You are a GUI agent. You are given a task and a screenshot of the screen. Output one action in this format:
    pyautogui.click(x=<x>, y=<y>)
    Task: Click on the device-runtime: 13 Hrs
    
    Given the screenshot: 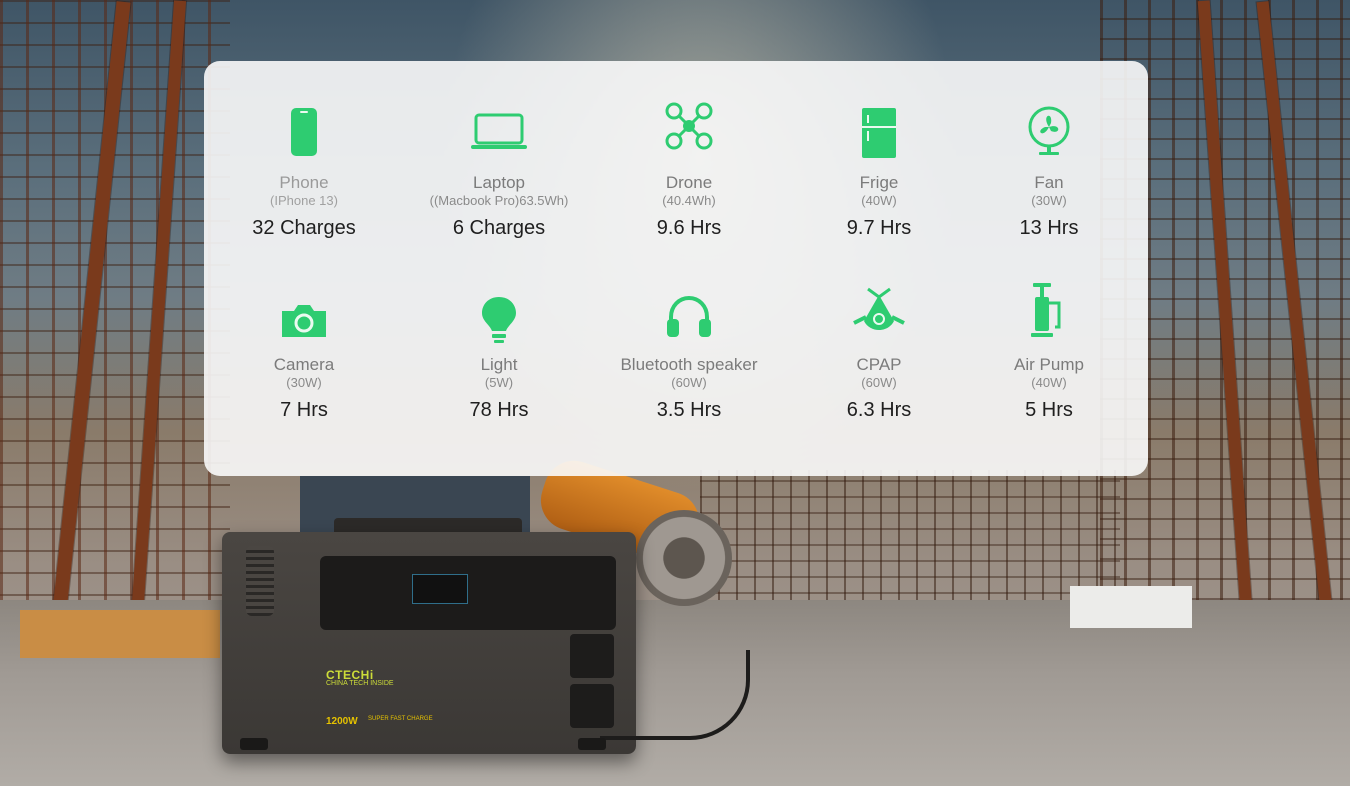 What is the action you would take?
    pyautogui.click(x=1049, y=228)
    